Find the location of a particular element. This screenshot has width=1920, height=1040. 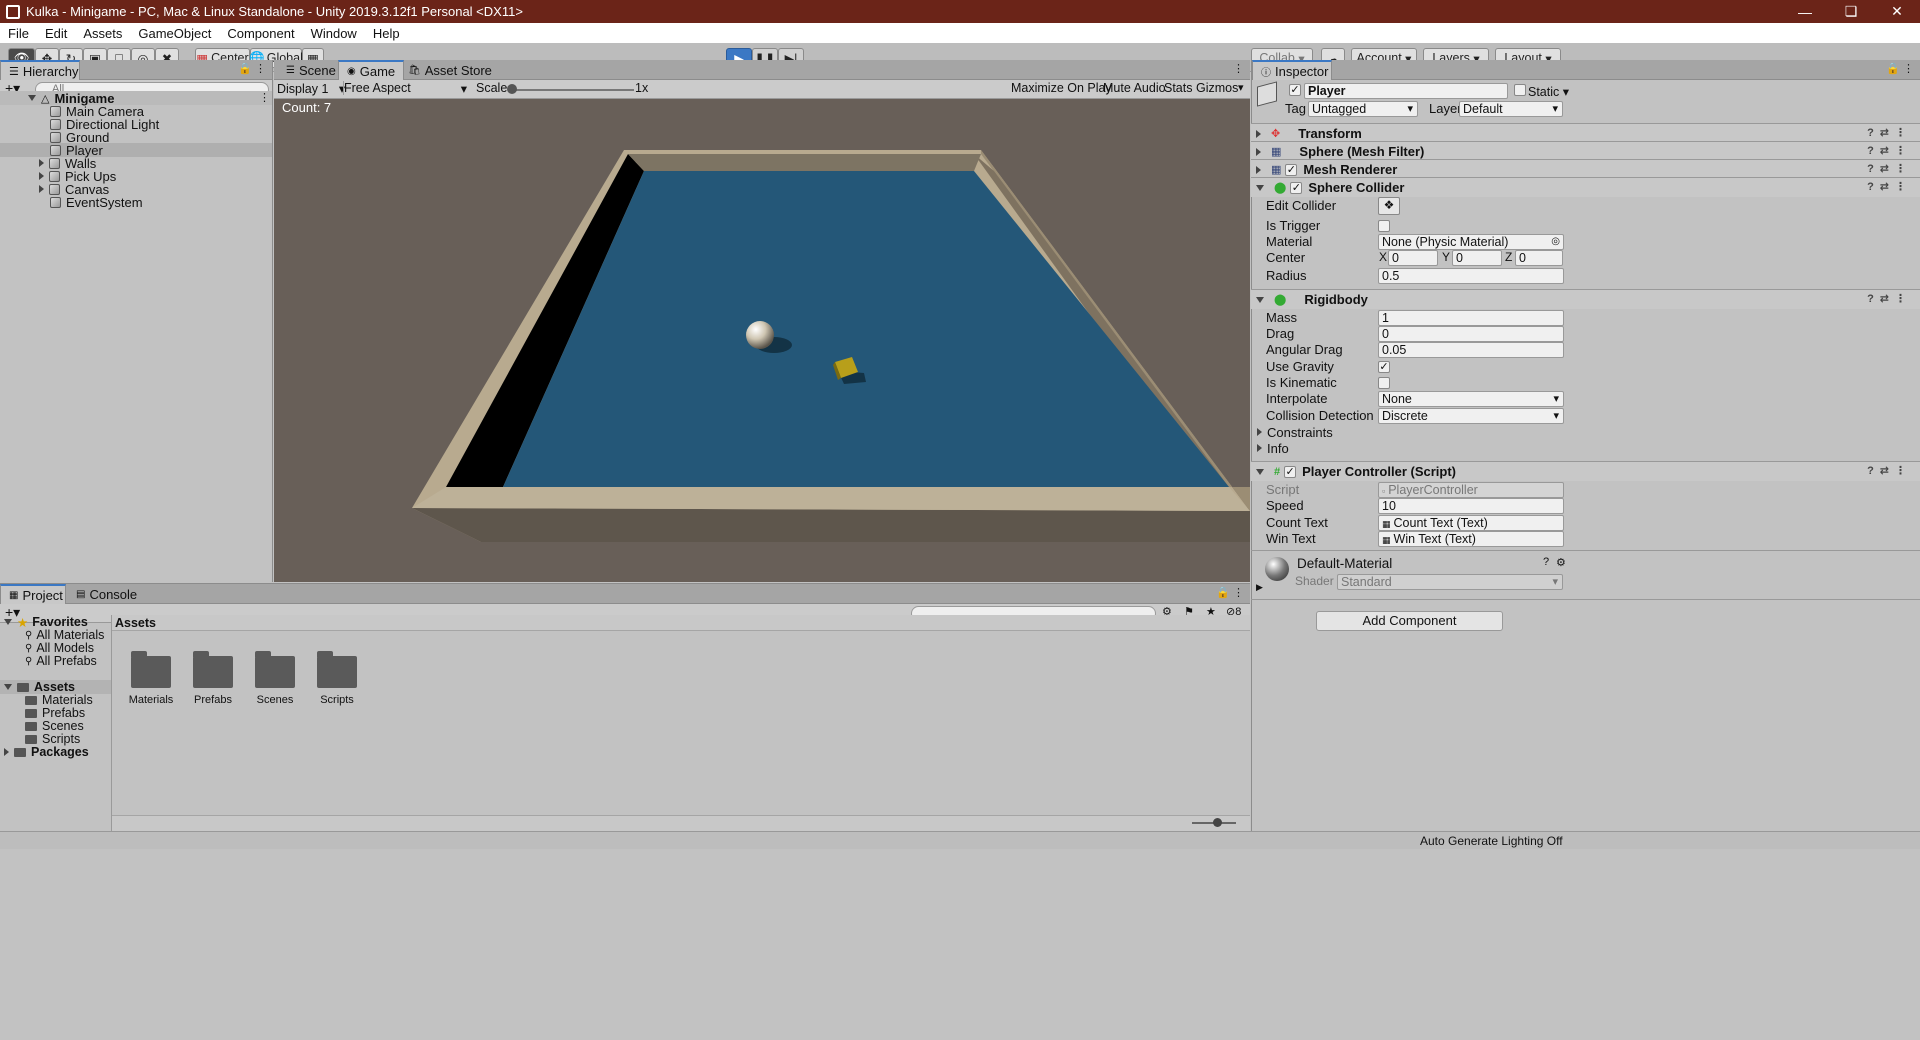

drag-input: 0 is located at coordinates (1471, 334).